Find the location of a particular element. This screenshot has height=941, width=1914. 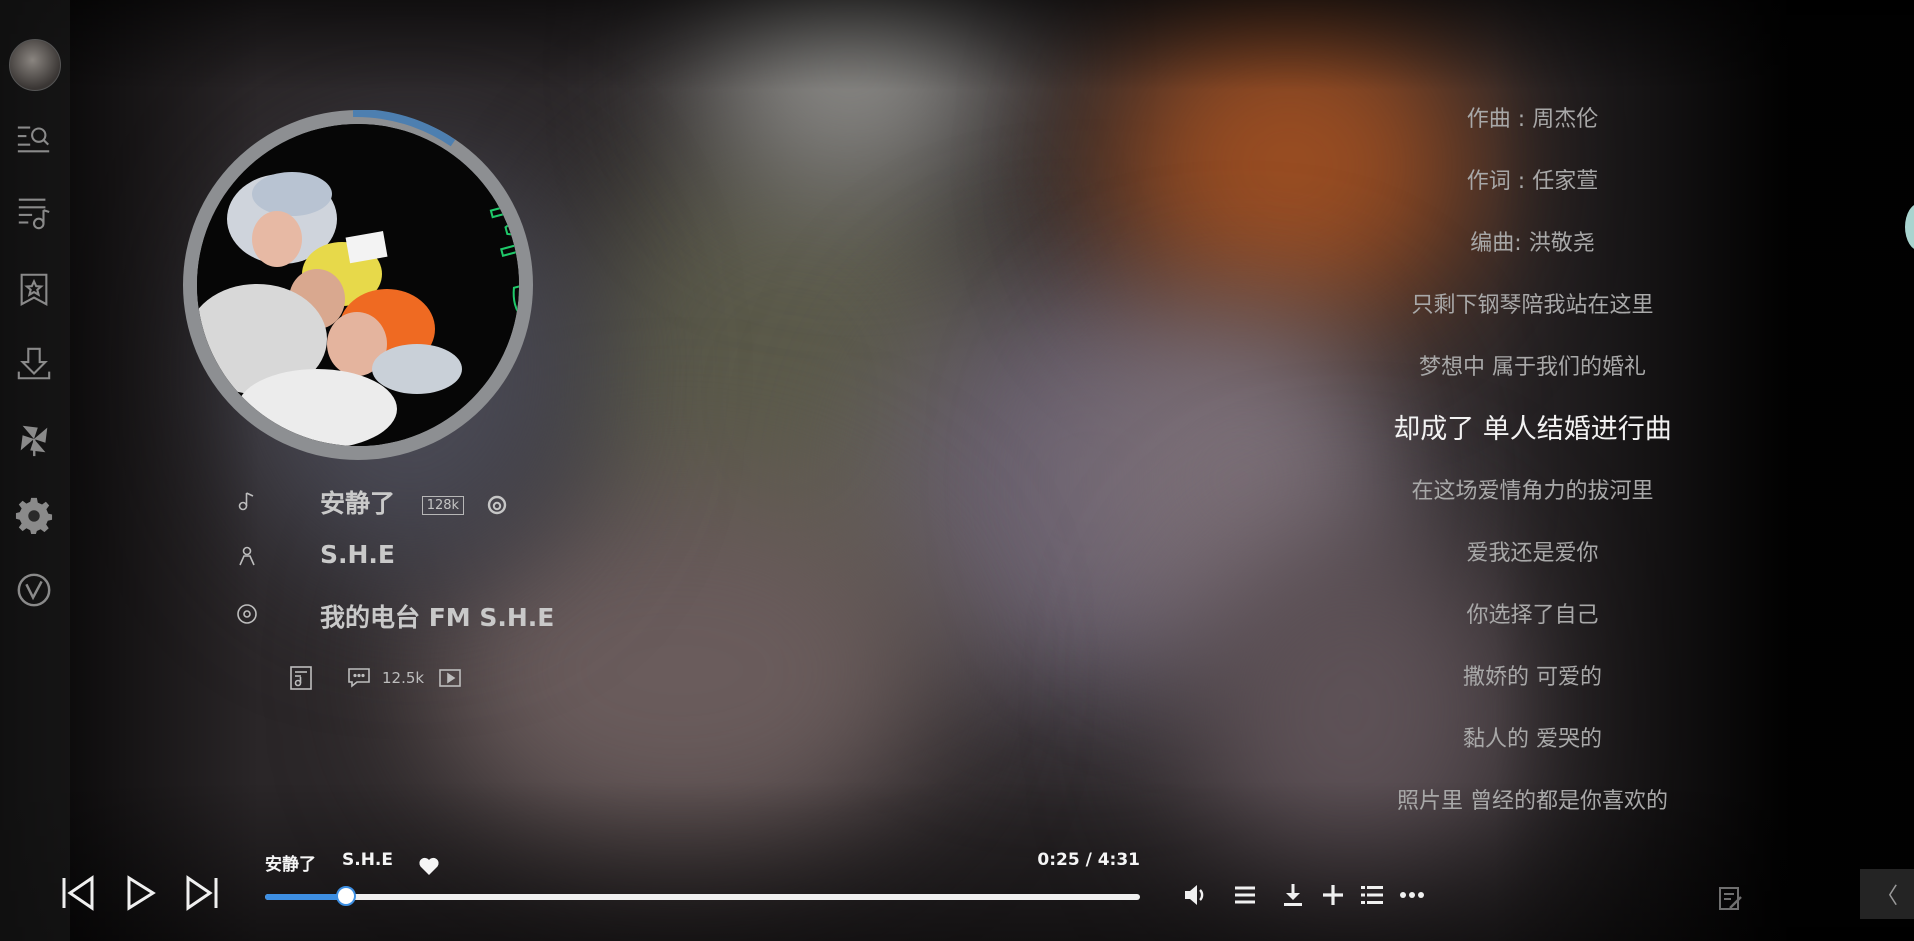

lyric-line: 爱我还是爱你 is located at coordinates (1532, 560).